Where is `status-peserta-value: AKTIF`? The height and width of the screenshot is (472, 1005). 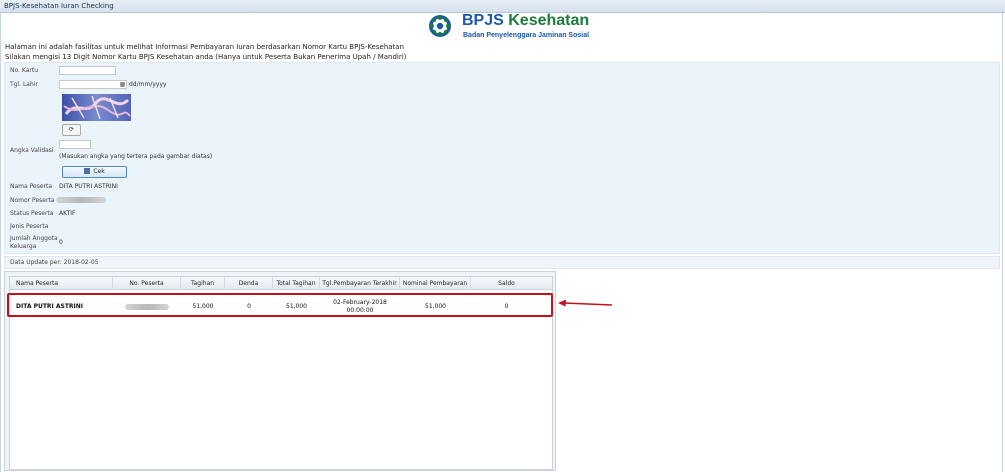 status-peserta-value: AKTIF is located at coordinates (67, 213).